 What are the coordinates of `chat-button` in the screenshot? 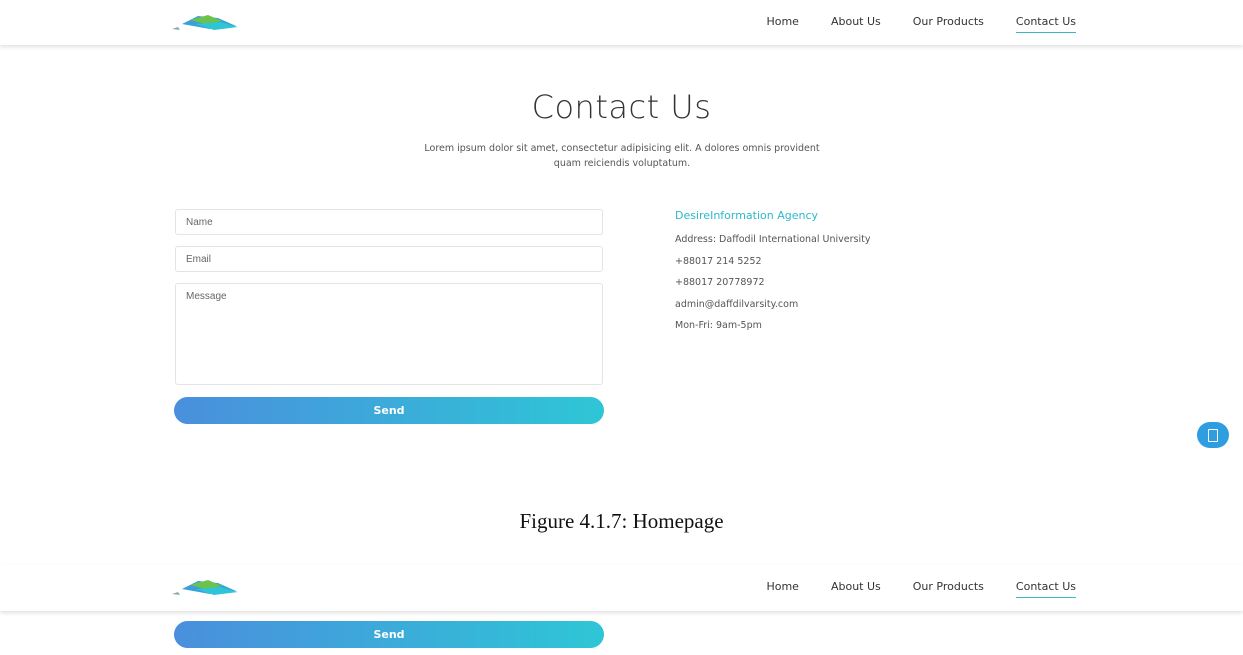 It's located at (1213, 435).